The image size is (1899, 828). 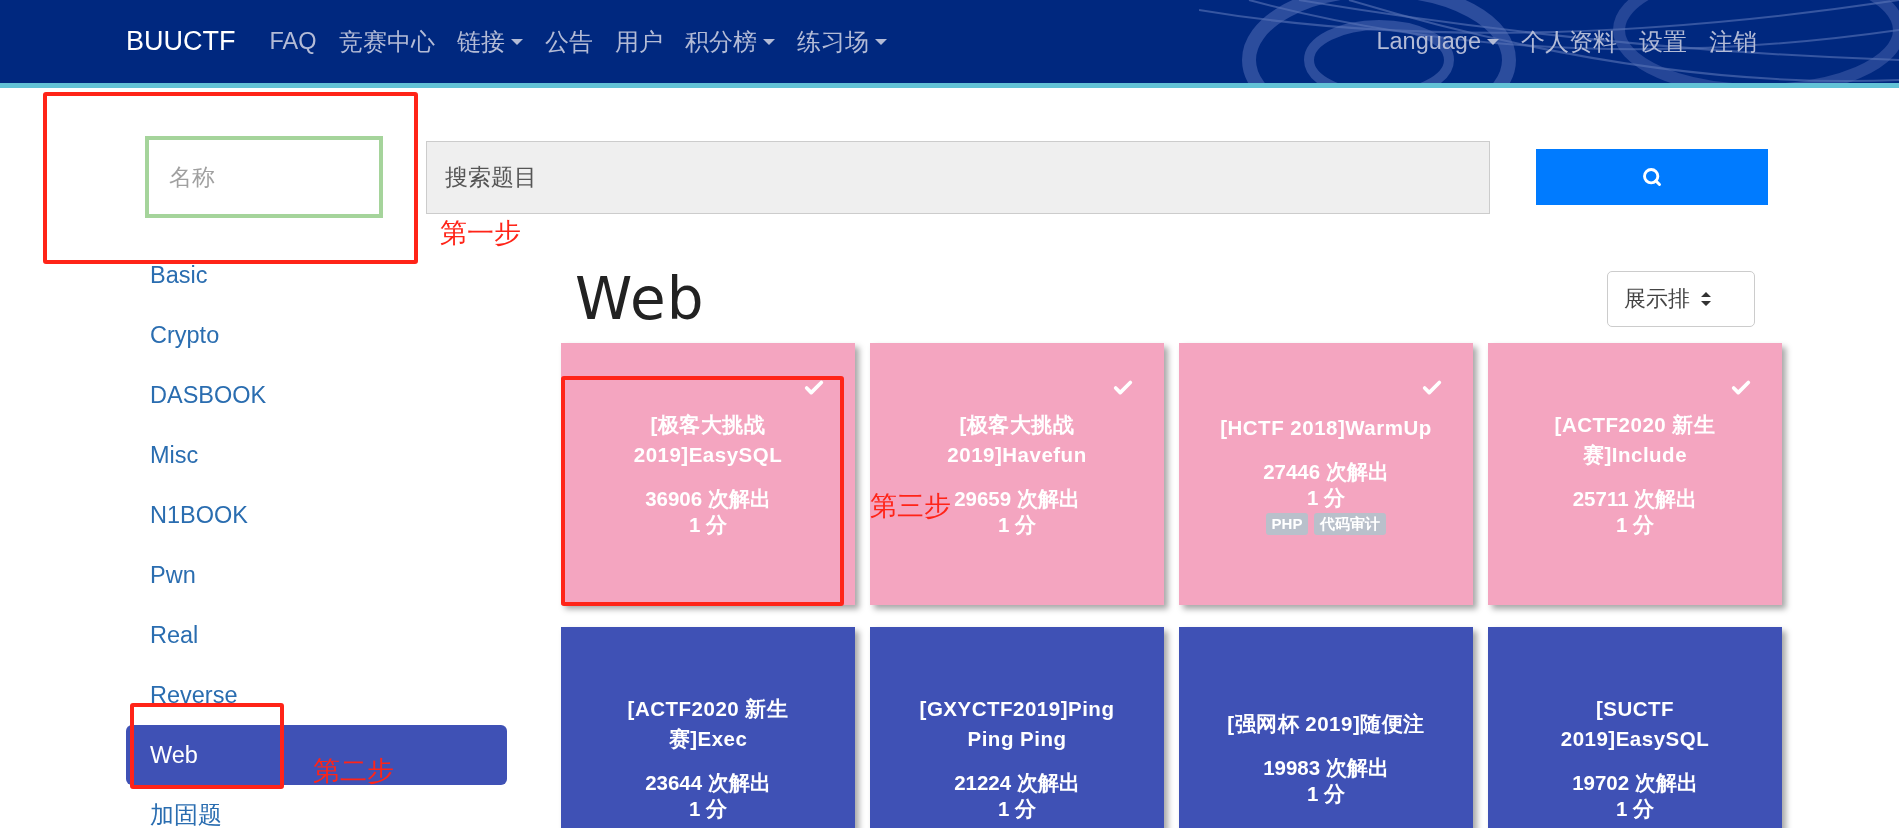 What do you see at coordinates (316, 335) in the screenshot?
I see `sidebar-item: Crypto` at bounding box center [316, 335].